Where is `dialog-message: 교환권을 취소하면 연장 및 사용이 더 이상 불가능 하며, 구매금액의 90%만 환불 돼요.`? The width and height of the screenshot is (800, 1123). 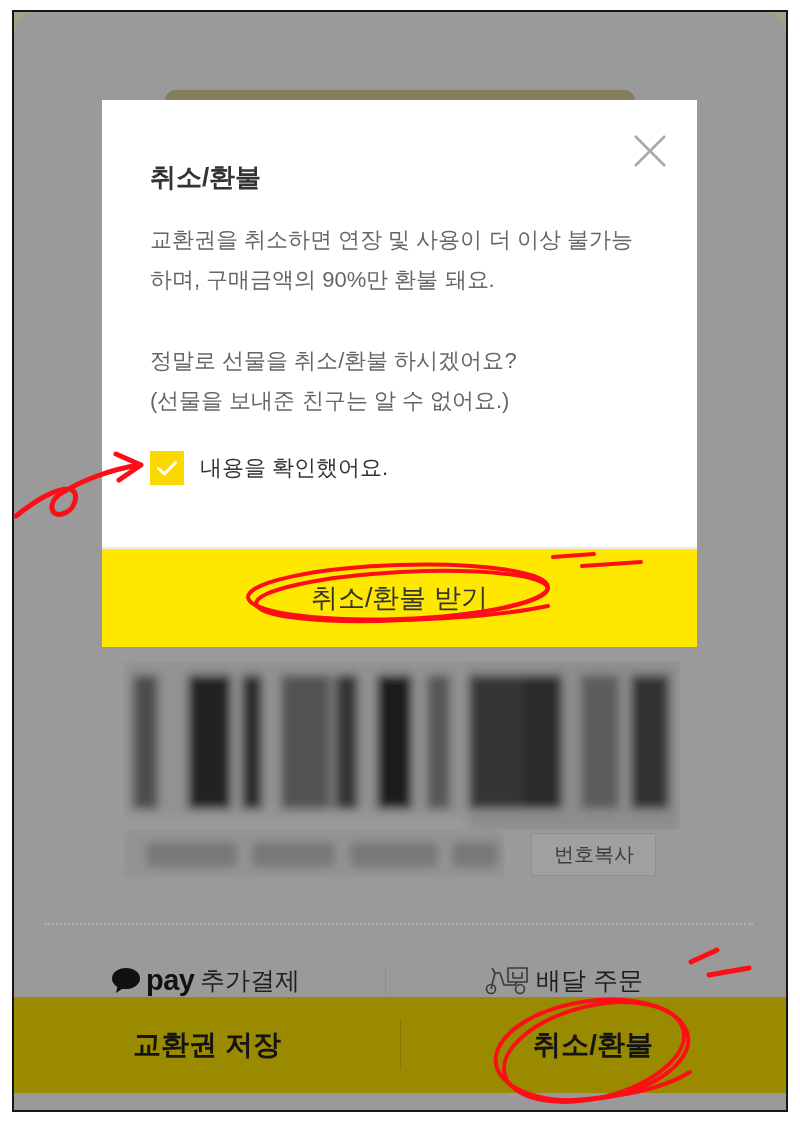
dialog-message: 교환권을 취소하면 연장 및 사용이 더 이상 불가능 하며, 구매금액의 90%만 환불 돼요. is located at coordinates (392, 260).